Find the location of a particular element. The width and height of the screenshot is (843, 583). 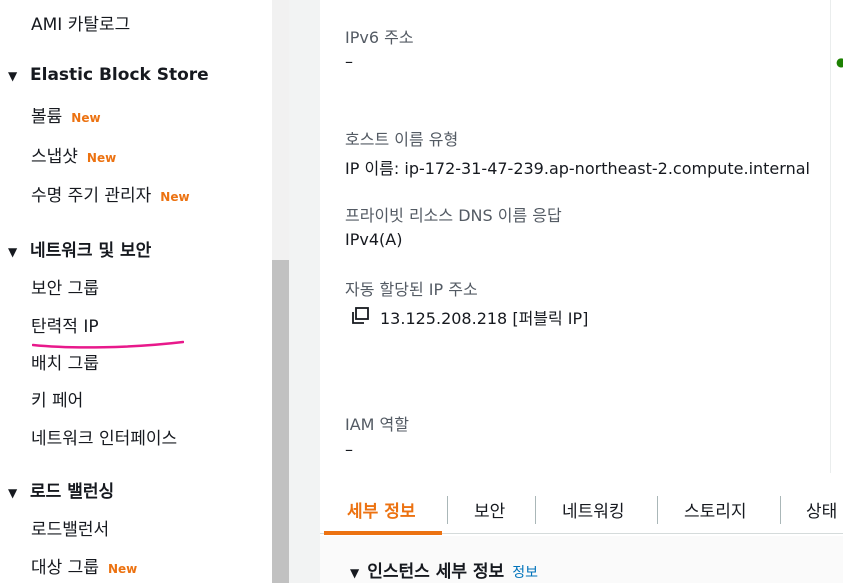

sidebar-section-network-security: ▼ 네트워크 및 보안 is located at coordinates (79, 248).